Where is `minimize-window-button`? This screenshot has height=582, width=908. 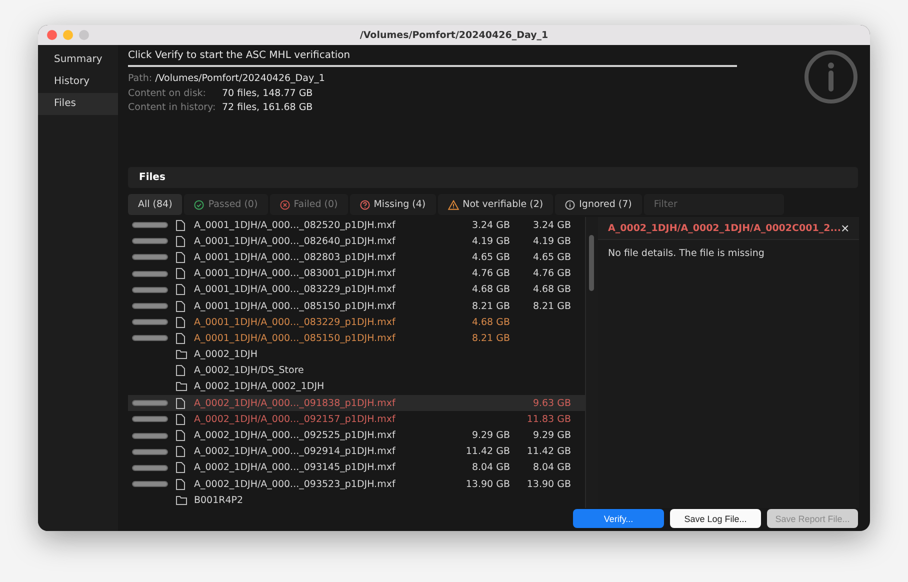 minimize-window-button is located at coordinates (68, 35).